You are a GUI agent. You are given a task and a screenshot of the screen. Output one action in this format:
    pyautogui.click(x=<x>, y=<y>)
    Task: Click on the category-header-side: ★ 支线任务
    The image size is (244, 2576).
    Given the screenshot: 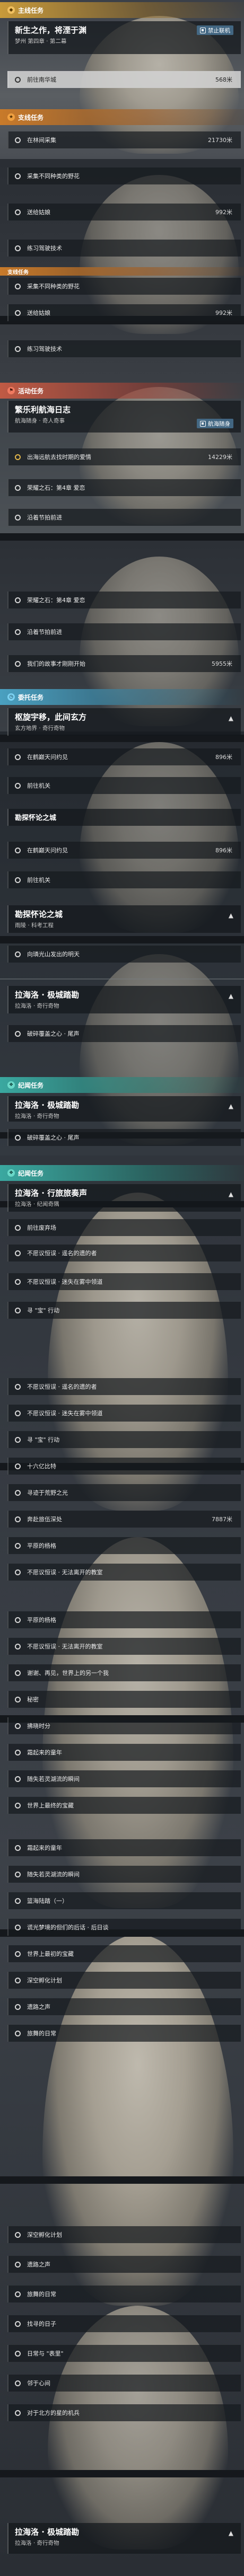 What is the action you would take?
    pyautogui.click(x=122, y=117)
    